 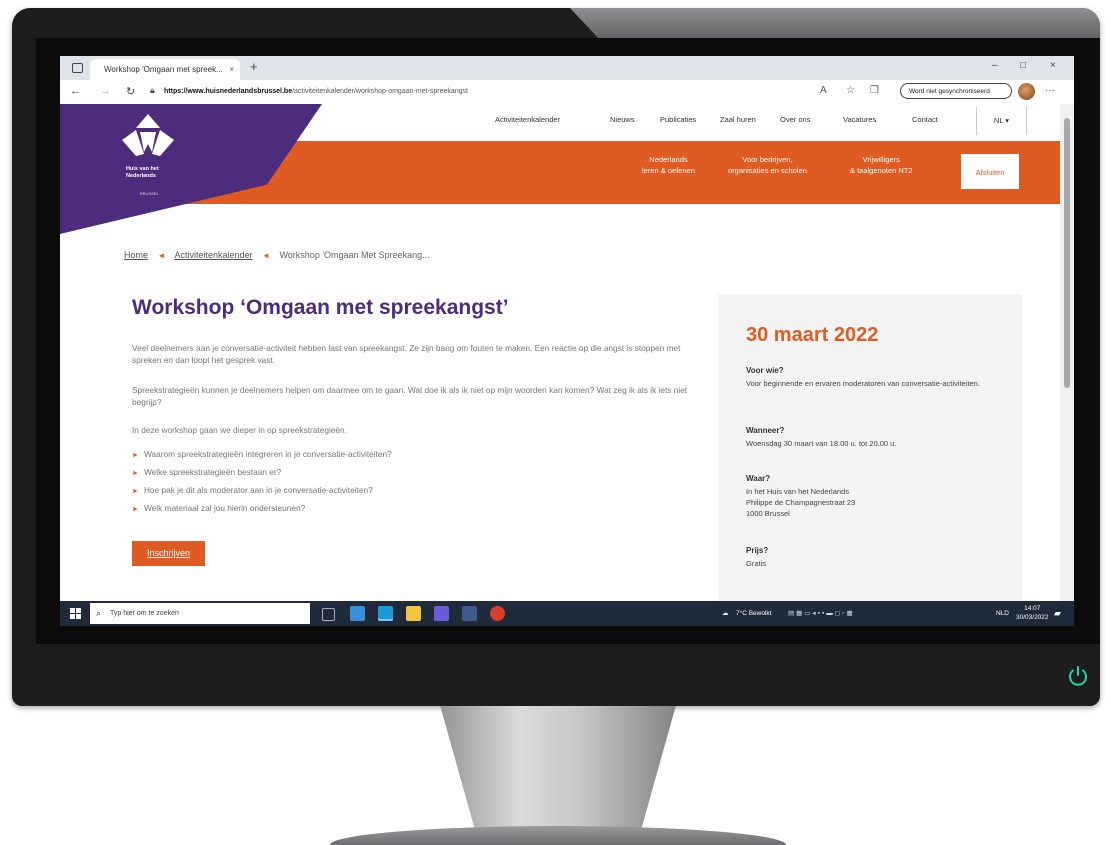 I want to click on breadcrumb-home: Home, so click(x=136, y=255).